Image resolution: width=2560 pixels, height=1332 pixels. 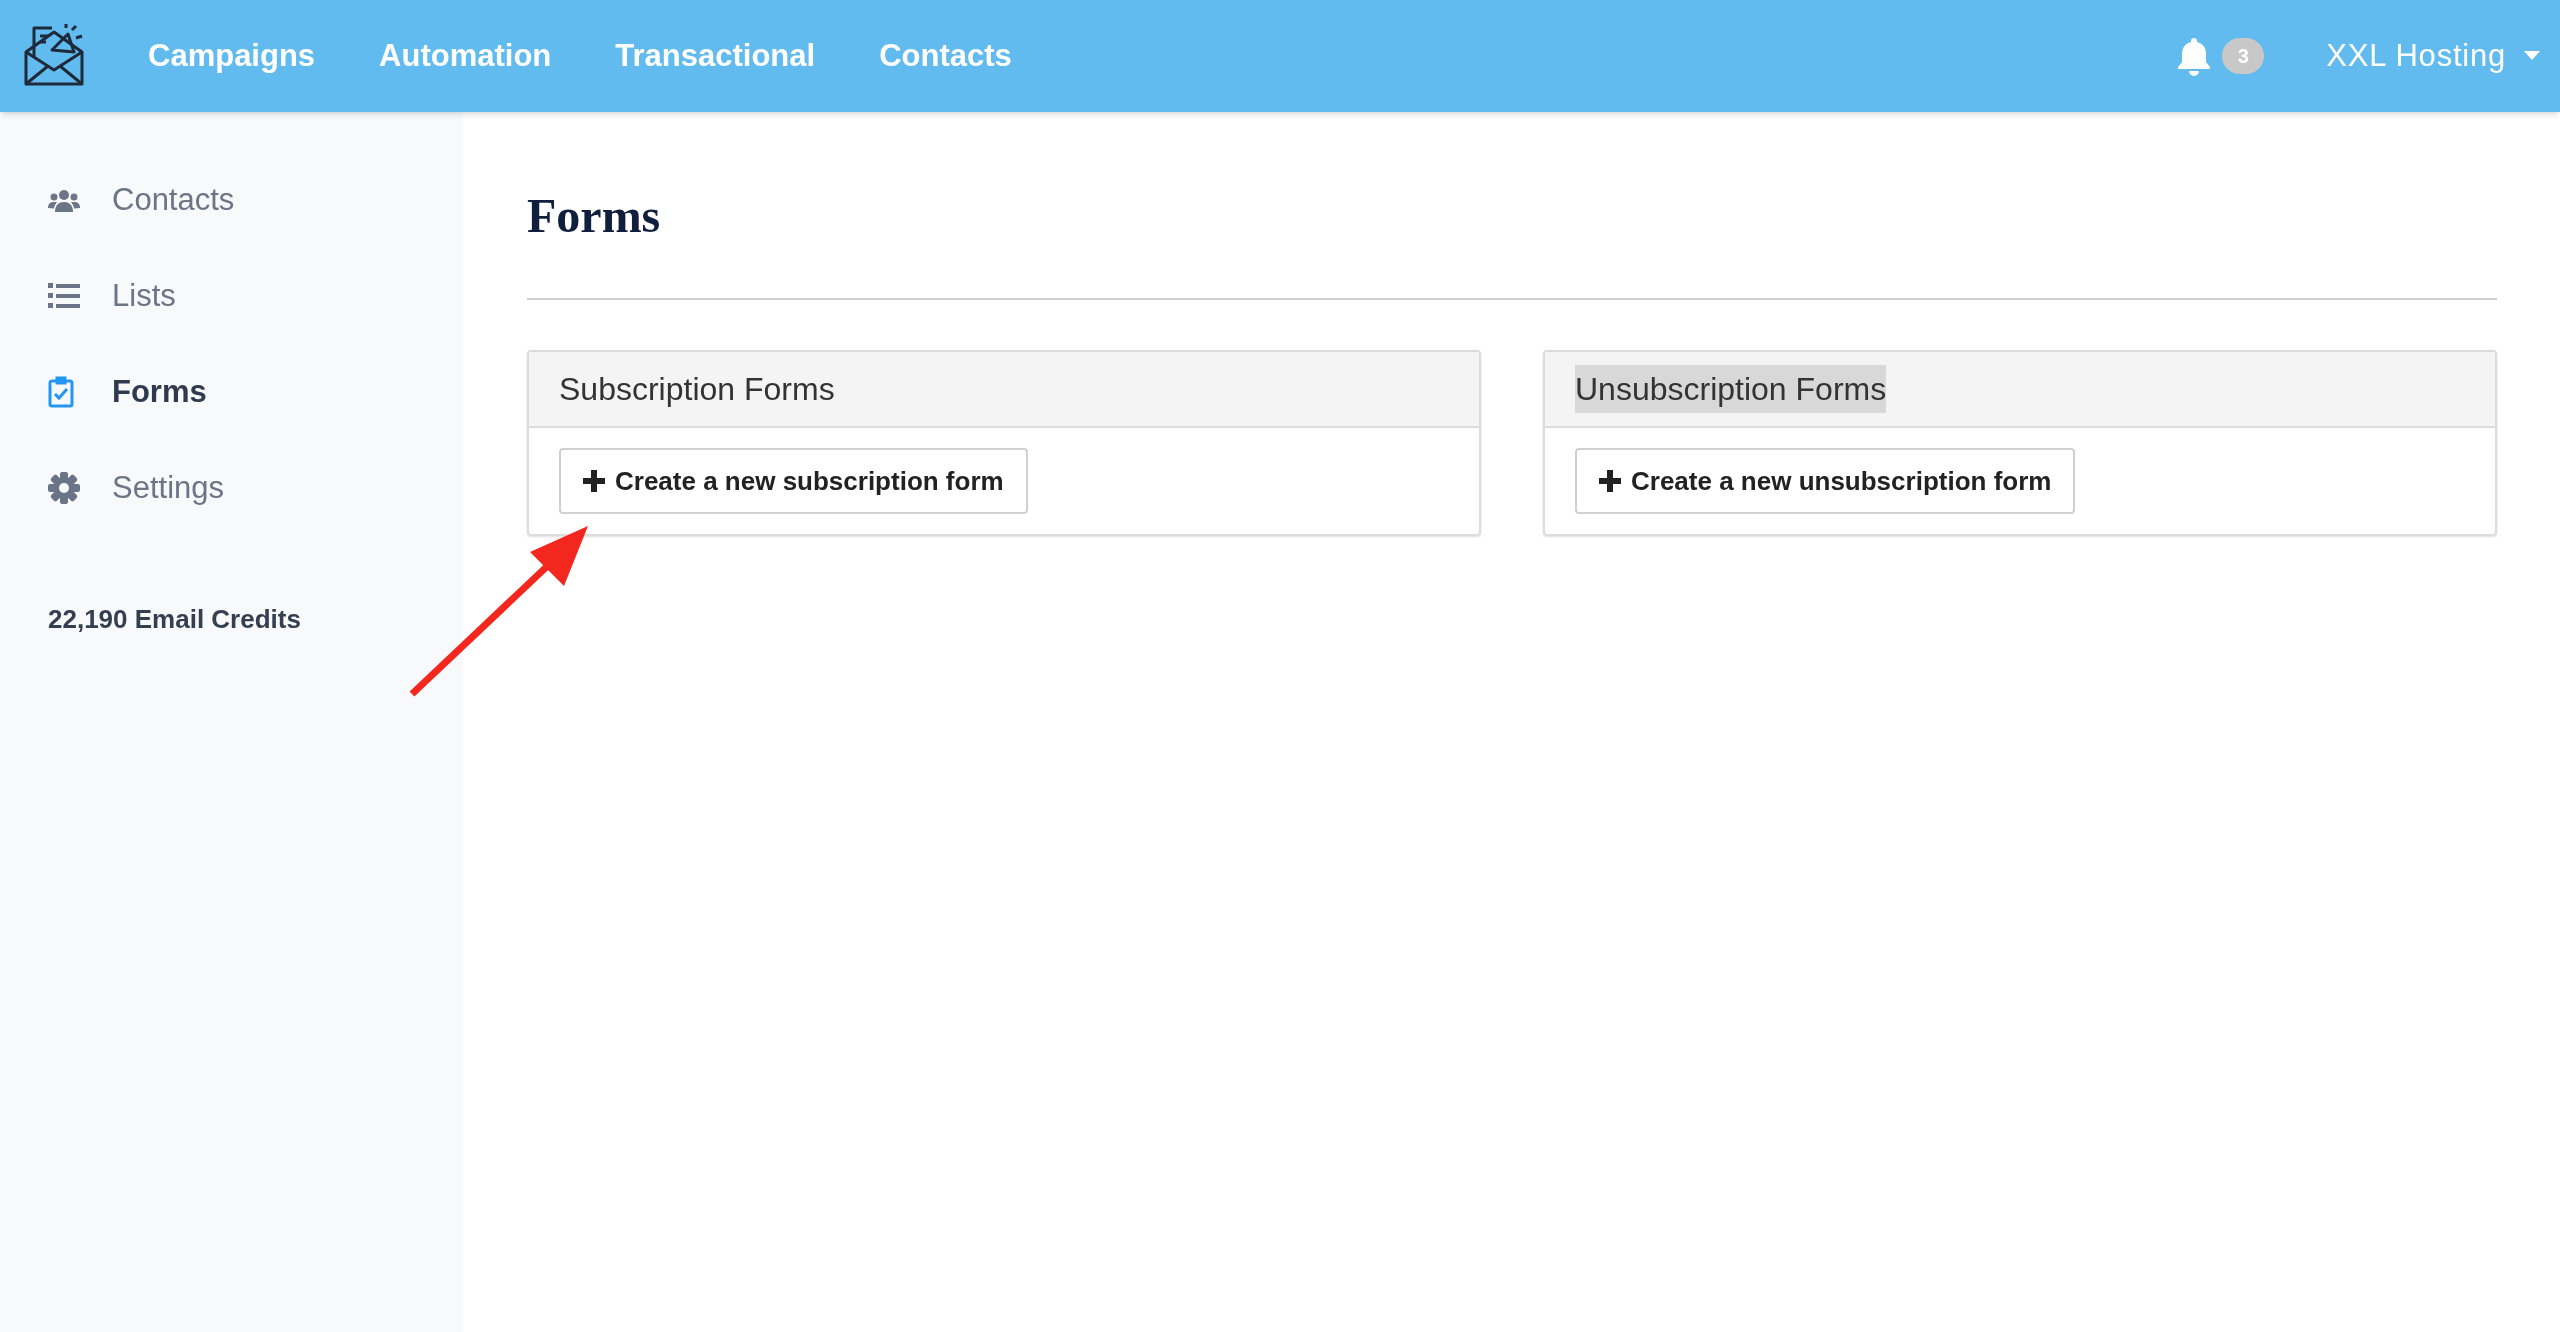 I want to click on sidebar-item: Contacts, so click(x=255, y=200).